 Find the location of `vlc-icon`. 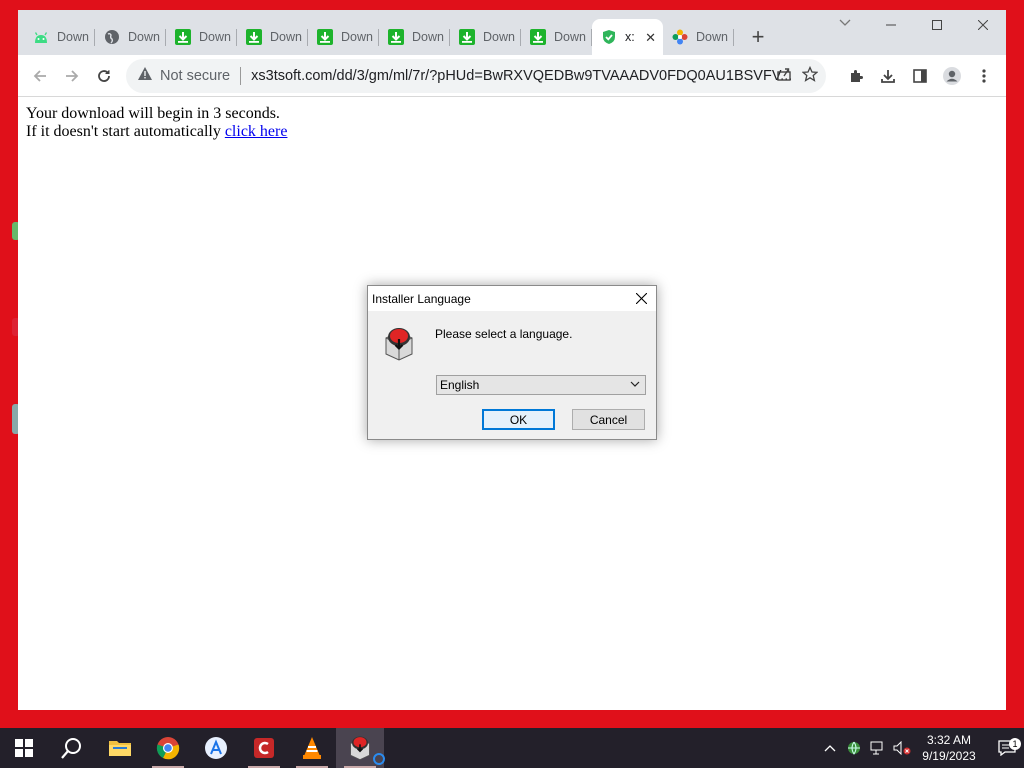

vlc-icon is located at coordinates (312, 748).